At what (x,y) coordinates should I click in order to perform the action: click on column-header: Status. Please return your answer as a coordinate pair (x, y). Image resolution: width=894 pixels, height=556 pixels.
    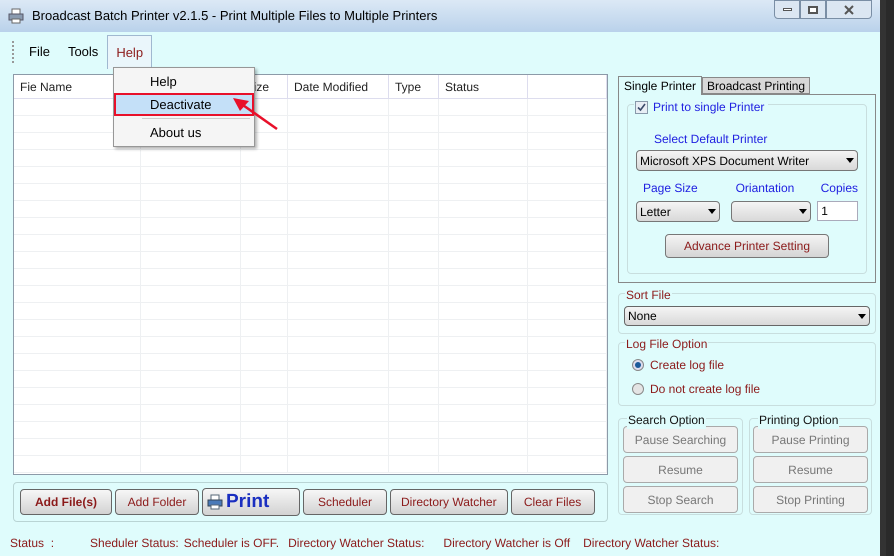
    Looking at the image, I should click on (462, 87).